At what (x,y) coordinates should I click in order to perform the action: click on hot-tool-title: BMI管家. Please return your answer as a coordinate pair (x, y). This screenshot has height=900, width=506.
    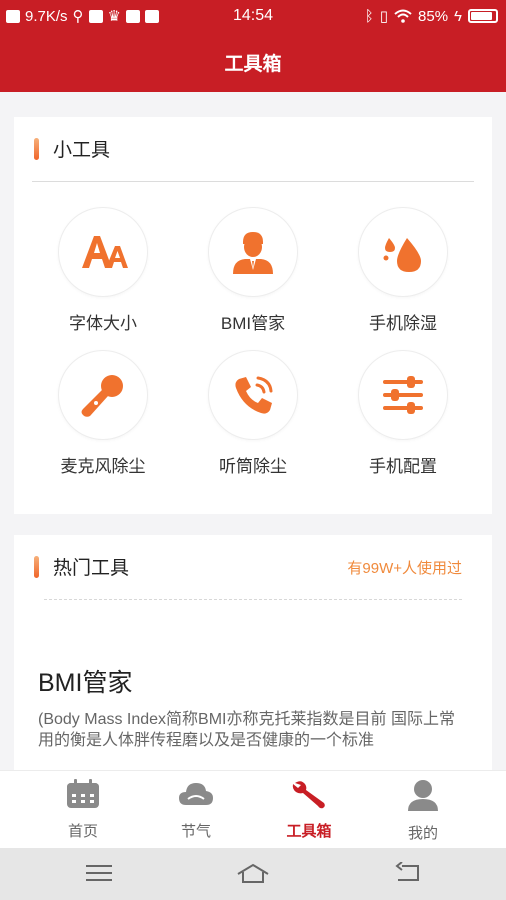
    Looking at the image, I should click on (85, 681).